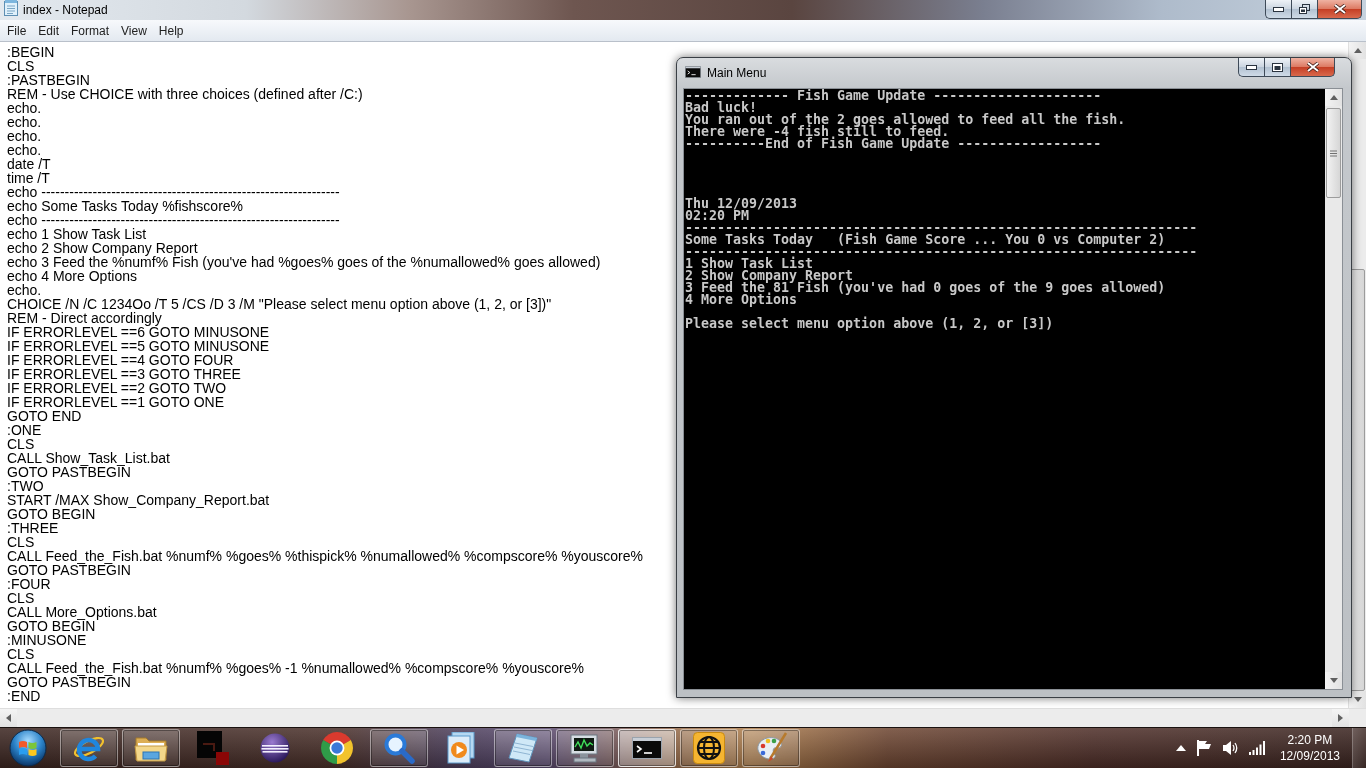  Describe the element at coordinates (124, 374) in the screenshot. I see `code-line: IF ERRORLEVEL ==3 GOTO THREE` at that location.